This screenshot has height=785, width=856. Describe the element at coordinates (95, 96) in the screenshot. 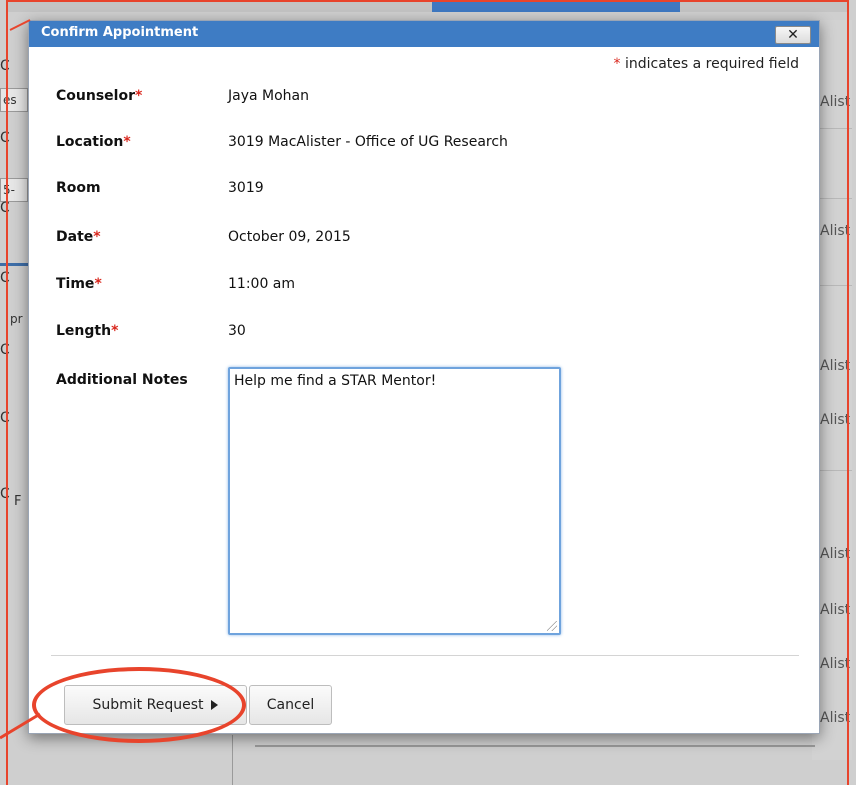

I see `label-text: Counselor` at that location.